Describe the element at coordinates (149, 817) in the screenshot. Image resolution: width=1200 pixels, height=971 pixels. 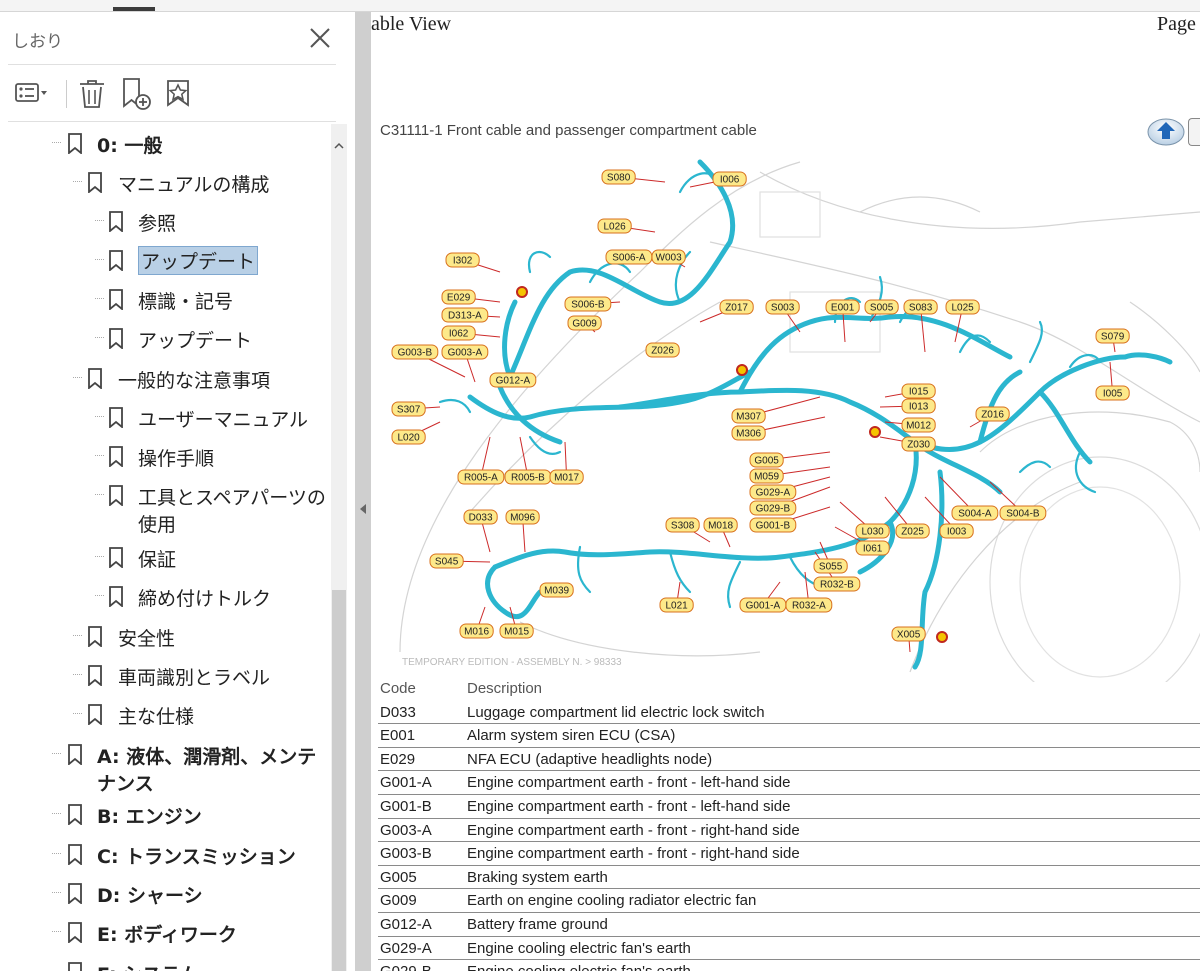
I see `bookmark-label: B: エンジン` at that location.